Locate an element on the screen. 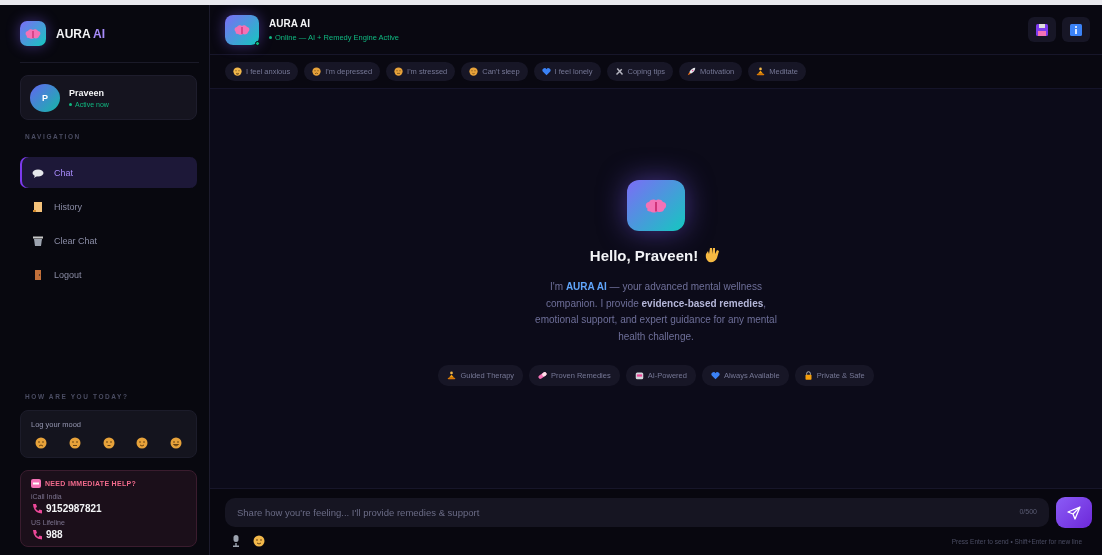 This screenshot has height=555, width=1102. send-button is located at coordinates (1074, 512).